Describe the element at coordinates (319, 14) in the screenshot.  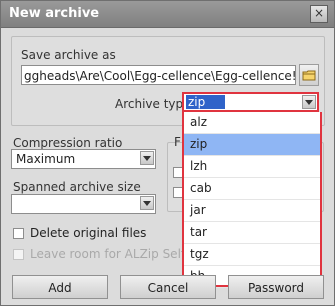
I see `close-button: ×` at that location.